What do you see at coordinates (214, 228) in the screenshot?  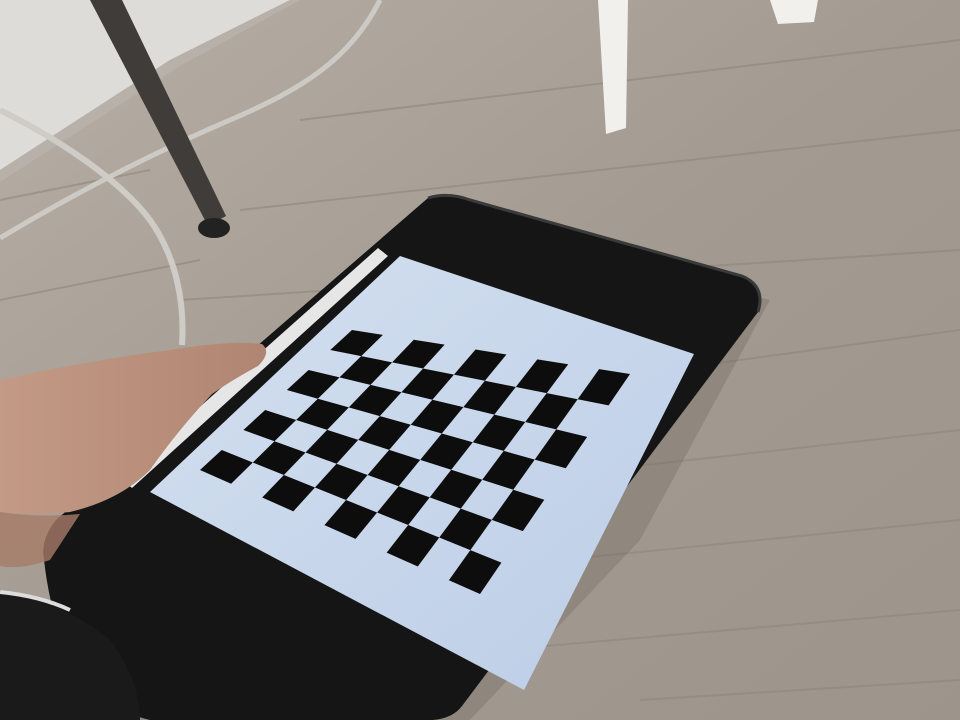 I see `desk-leg-foot` at bounding box center [214, 228].